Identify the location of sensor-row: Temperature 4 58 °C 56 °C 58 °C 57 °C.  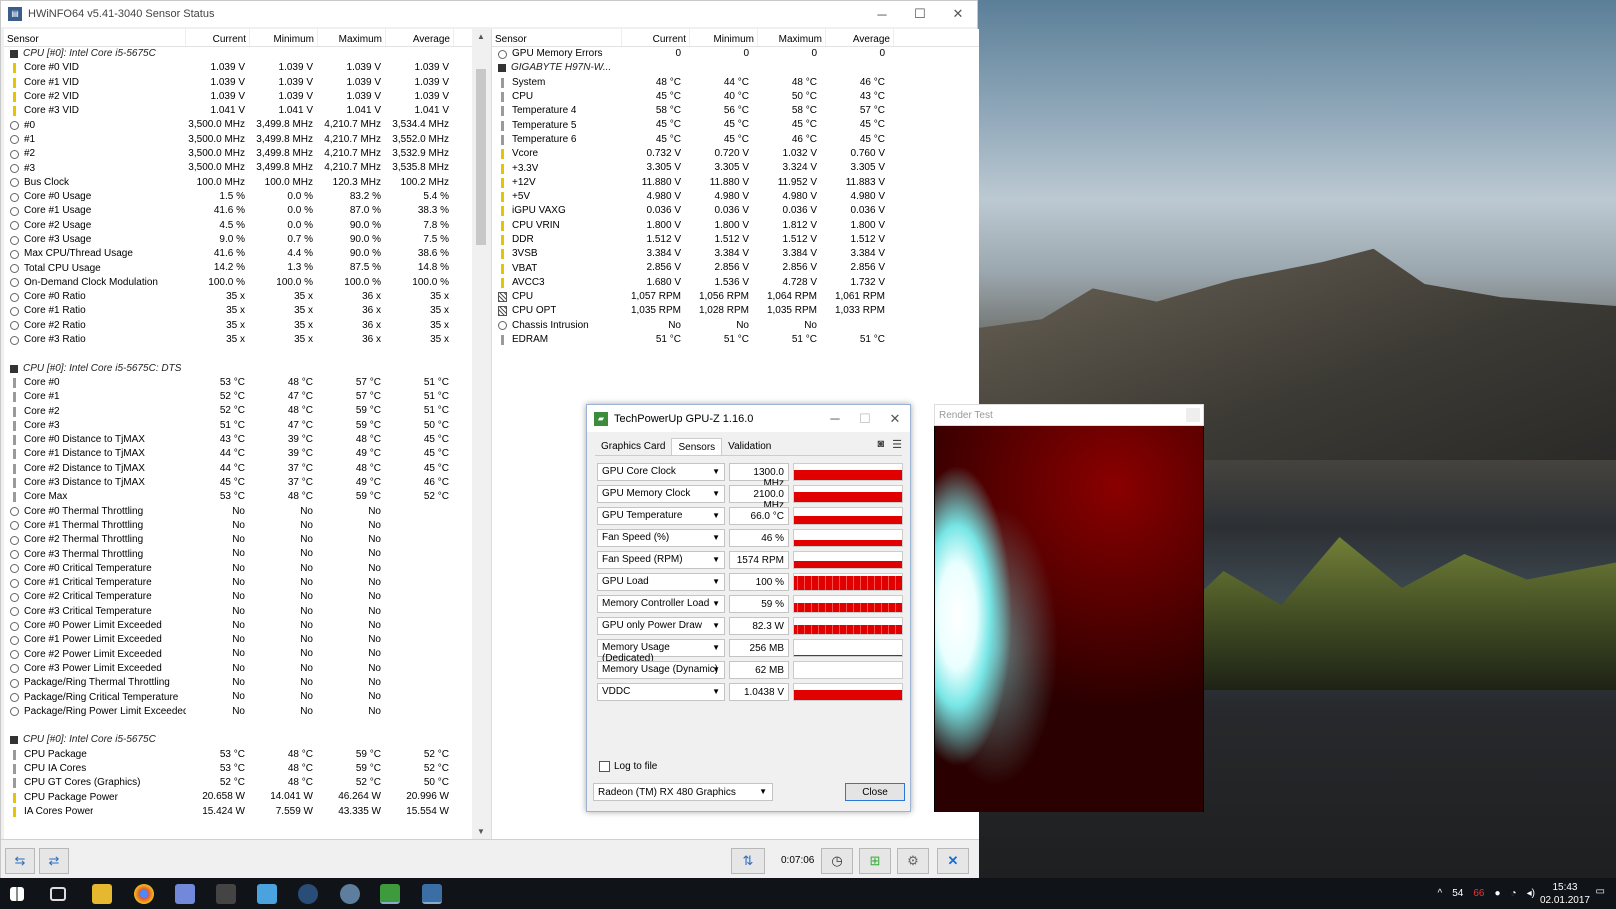
(735, 111).